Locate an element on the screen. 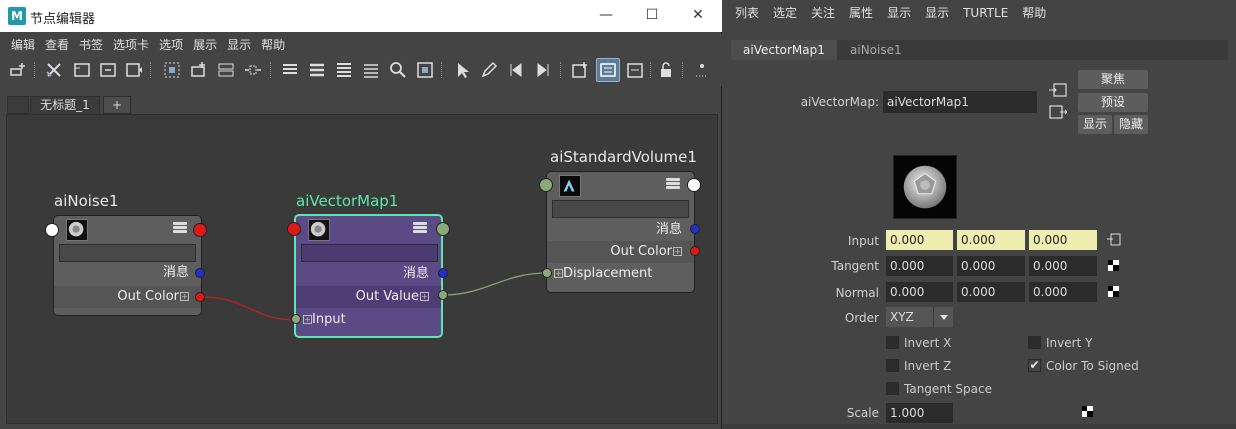 This screenshot has height=429, width=1236. hide-button: 隐藏 is located at coordinates (1131, 124).